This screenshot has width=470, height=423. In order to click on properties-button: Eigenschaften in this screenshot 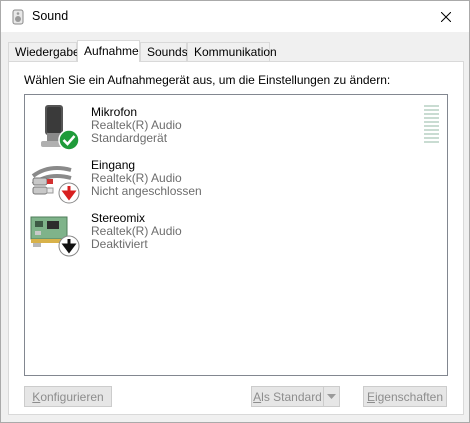, I will do `click(405, 396)`.